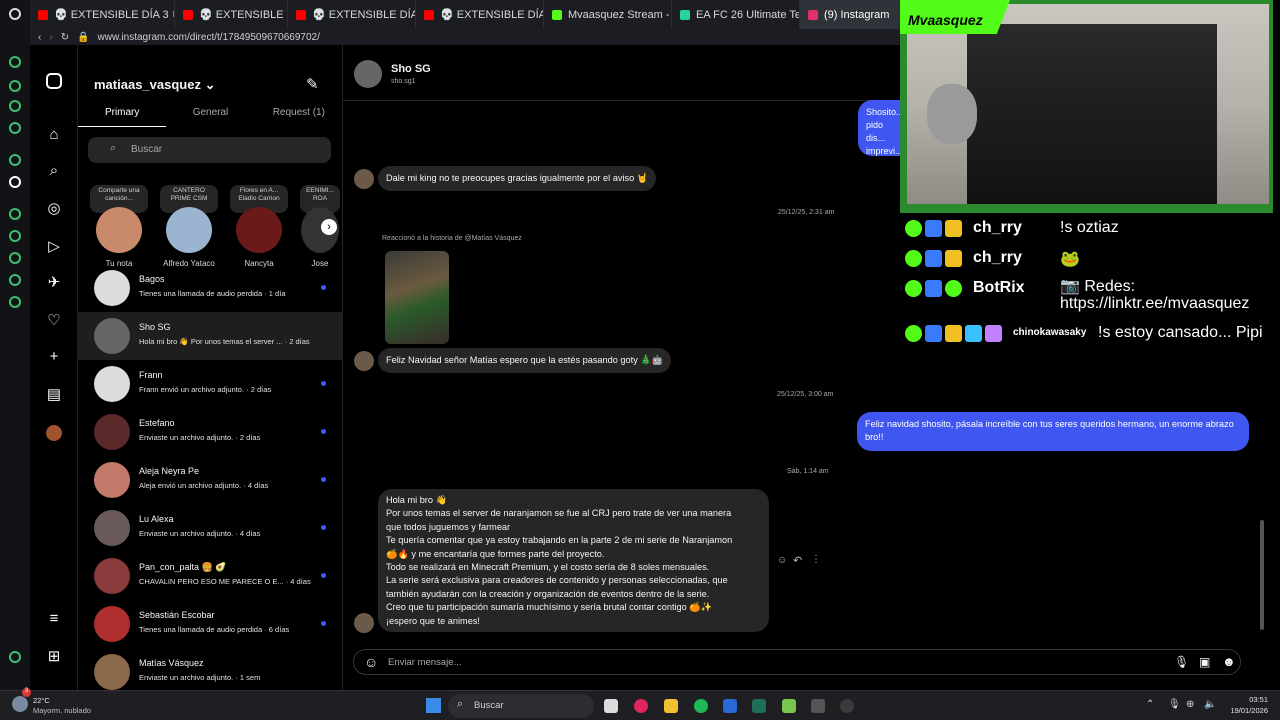 Image resolution: width=1280 pixels, height=720 pixels. I want to click on task-view-icon, so click(611, 706).